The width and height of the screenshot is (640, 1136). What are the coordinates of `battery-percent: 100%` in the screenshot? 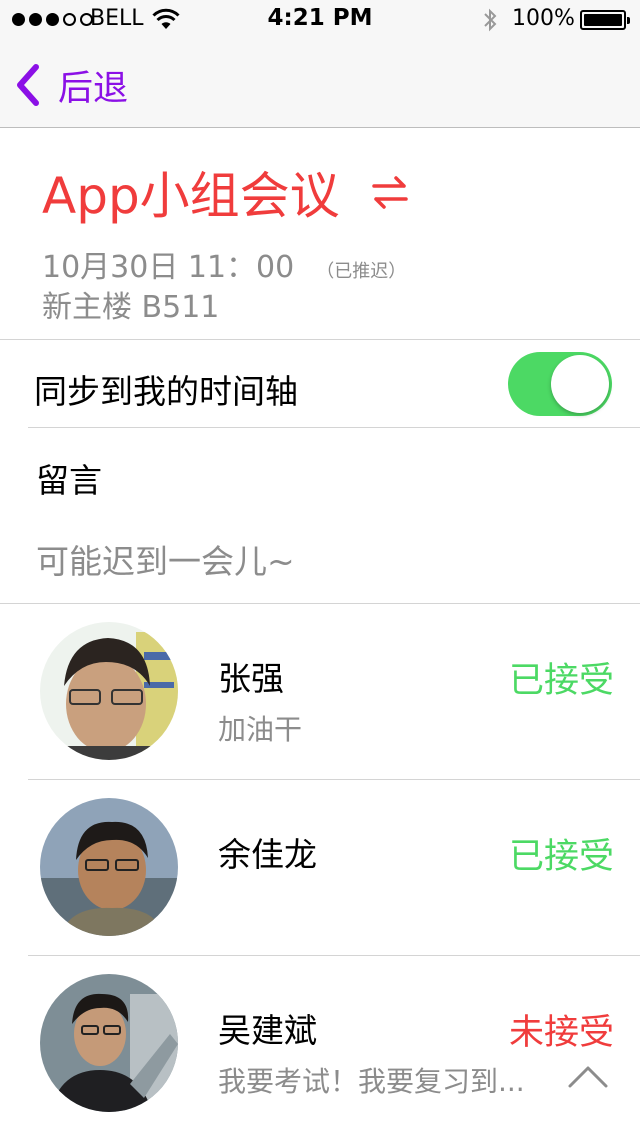 It's located at (543, 18).